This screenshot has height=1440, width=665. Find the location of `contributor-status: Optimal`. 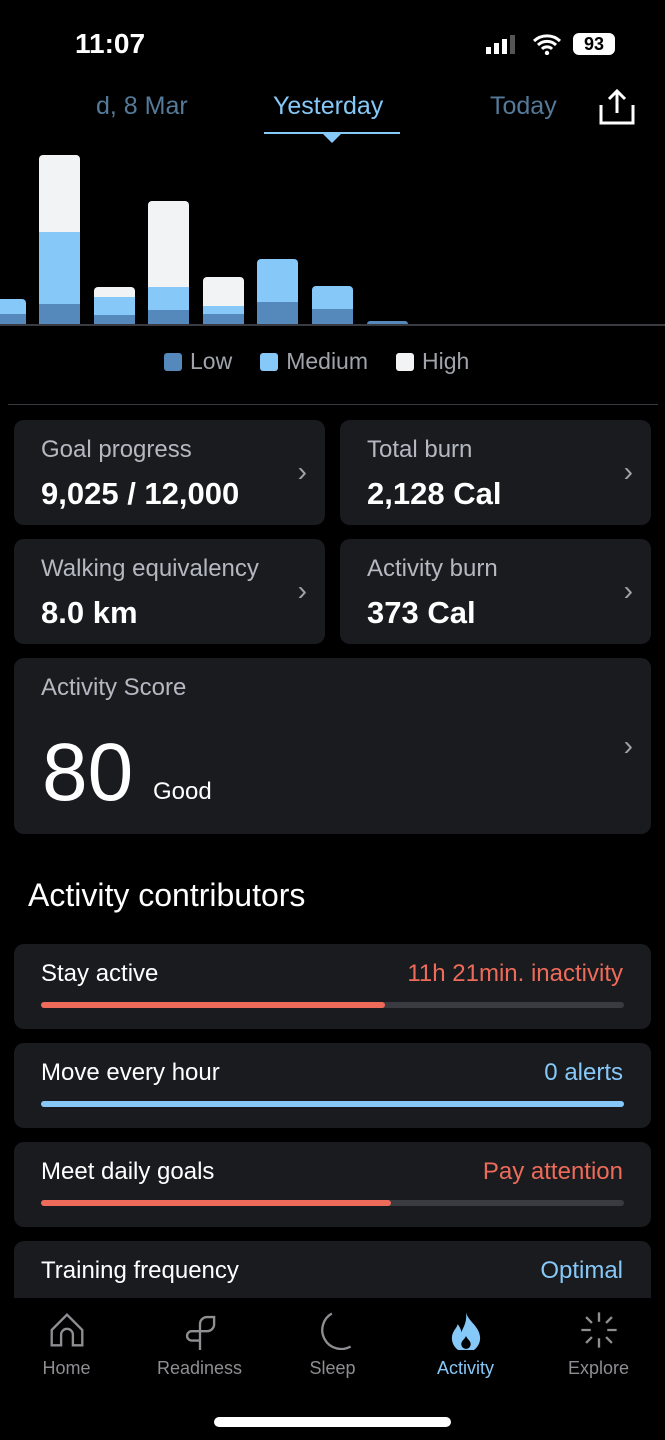

contributor-status: Optimal is located at coordinates (581, 1270).